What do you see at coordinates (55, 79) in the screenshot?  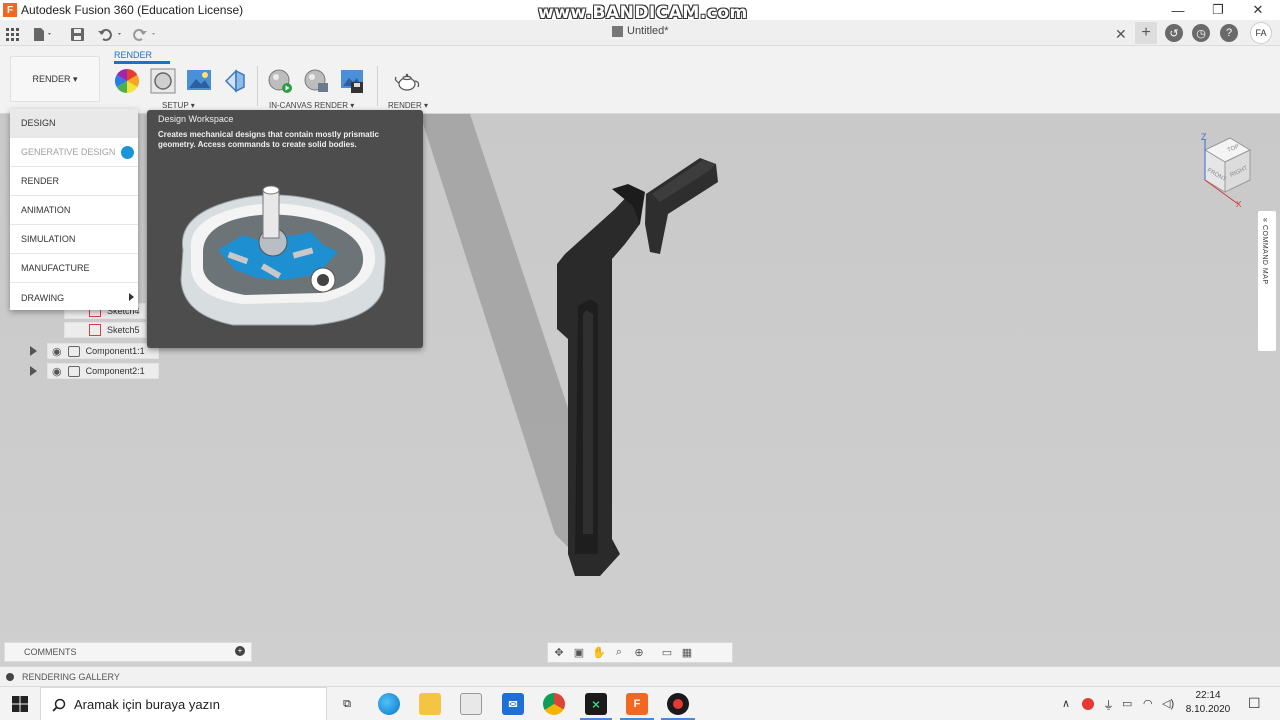 I see `workspace-switcher-button: RENDER ▾` at bounding box center [55, 79].